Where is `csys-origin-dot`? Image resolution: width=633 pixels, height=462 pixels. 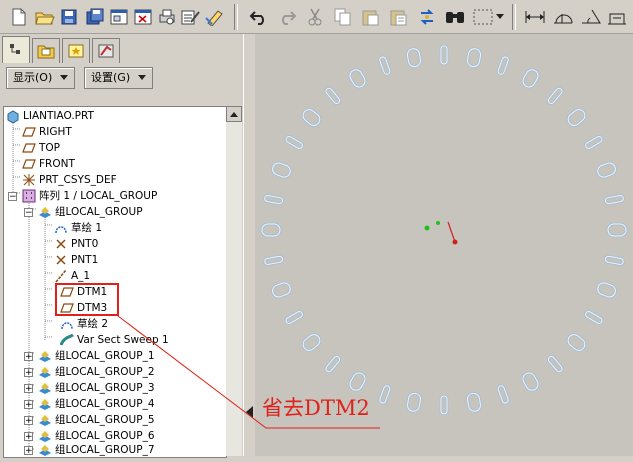 csys-origin-dot is located at coordinates (455, 242).